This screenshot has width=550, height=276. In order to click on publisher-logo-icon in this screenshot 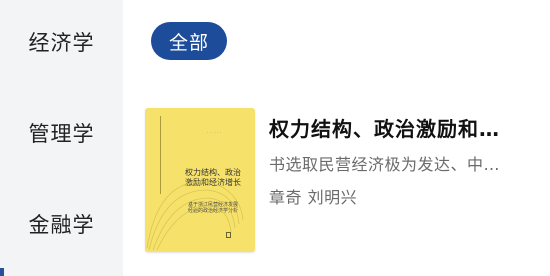, I will do `click(228, 235)`.